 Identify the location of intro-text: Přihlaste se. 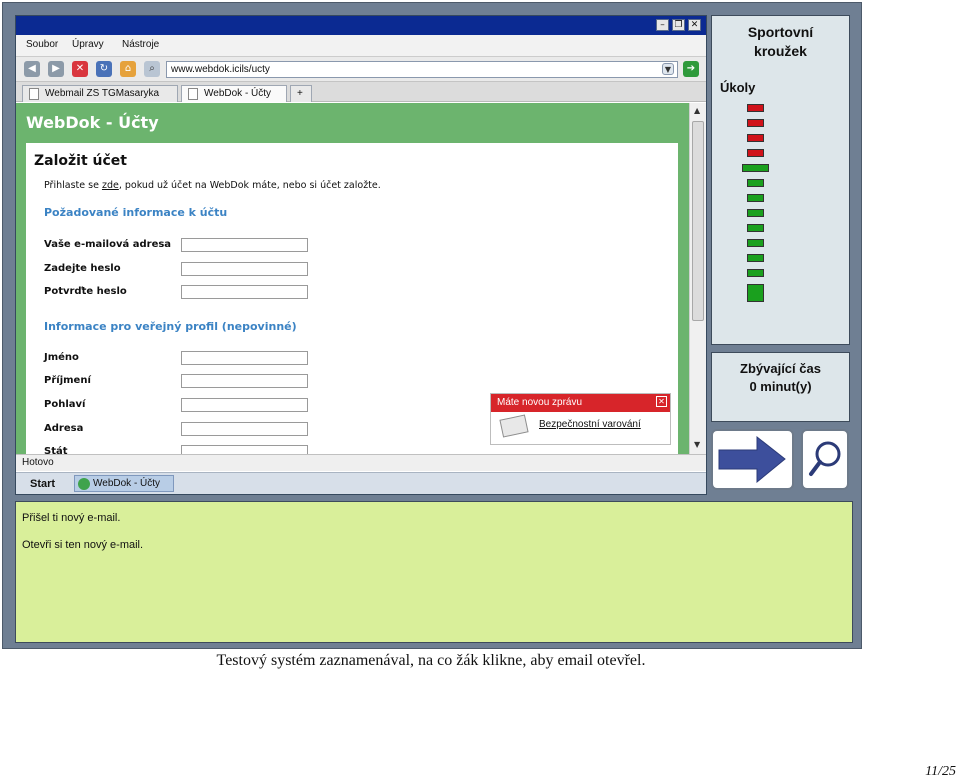
(73, 185).